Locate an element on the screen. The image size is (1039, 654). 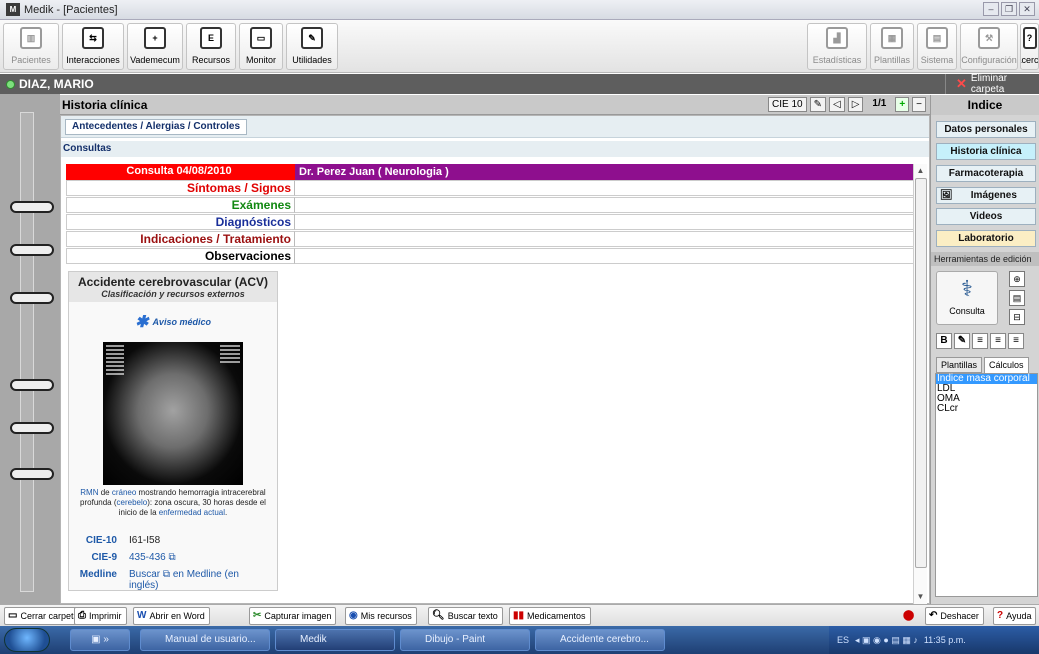
tab-plantillas: Plantillas is located at coordinates (959, 365).